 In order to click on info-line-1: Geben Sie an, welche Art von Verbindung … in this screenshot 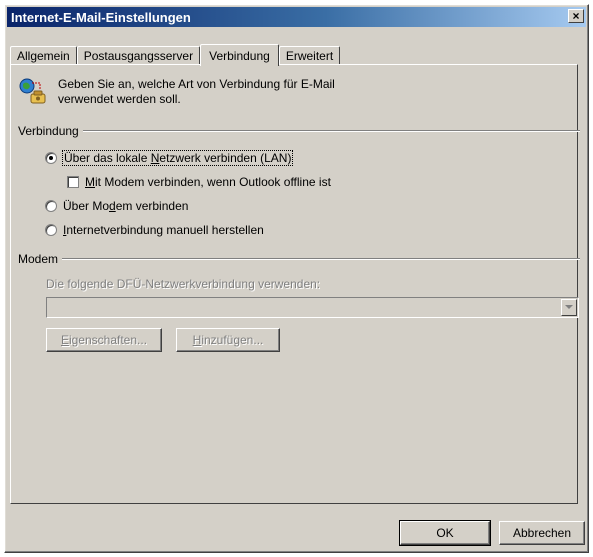, I will do `click(196, 84)`.